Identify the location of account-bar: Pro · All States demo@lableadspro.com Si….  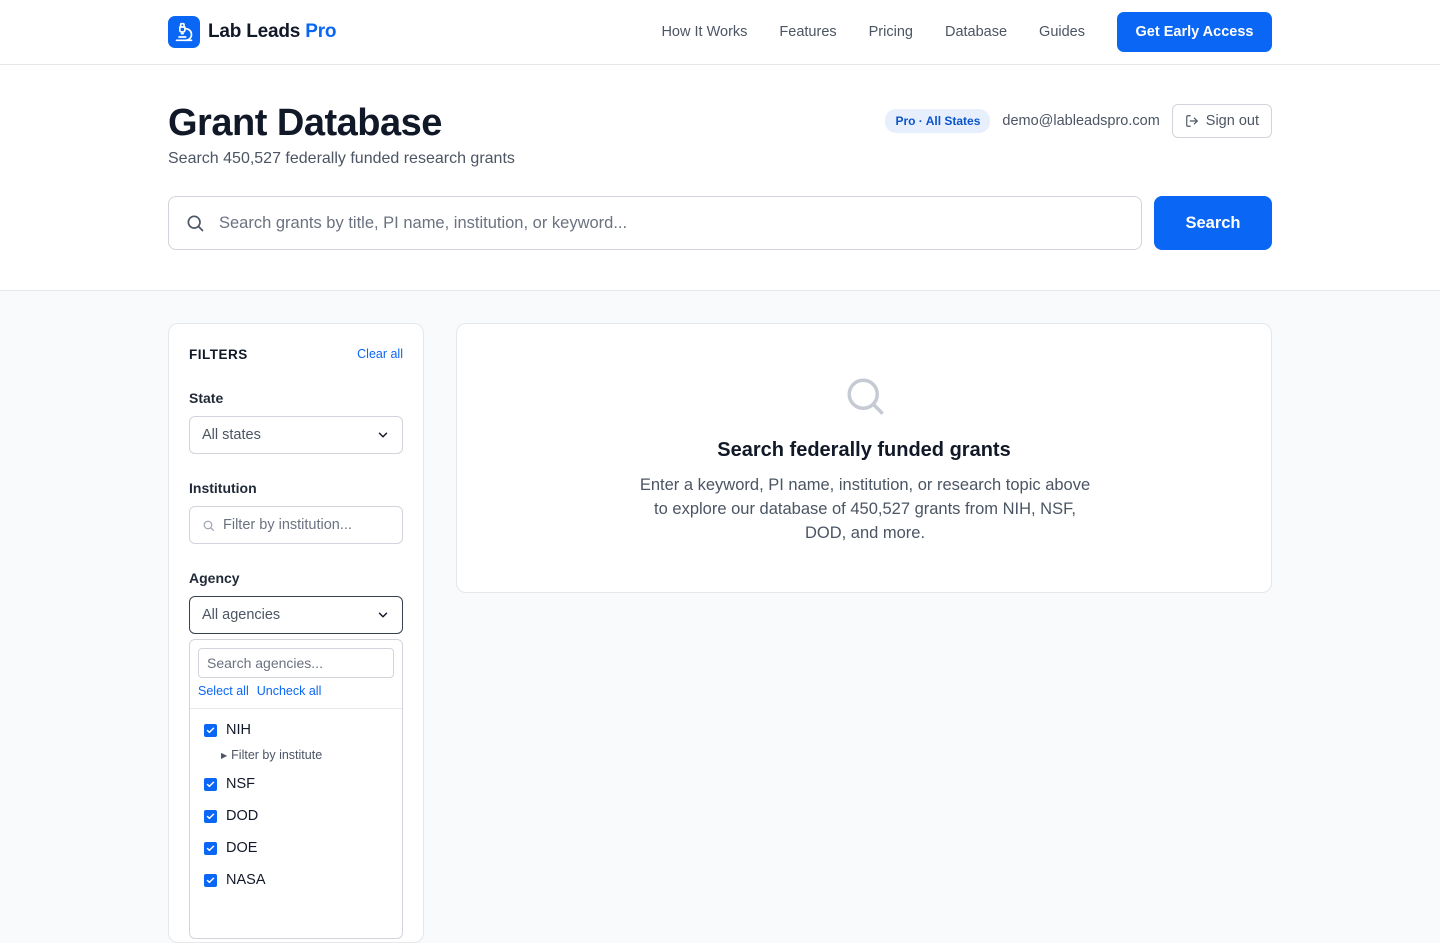
(1078, 121).